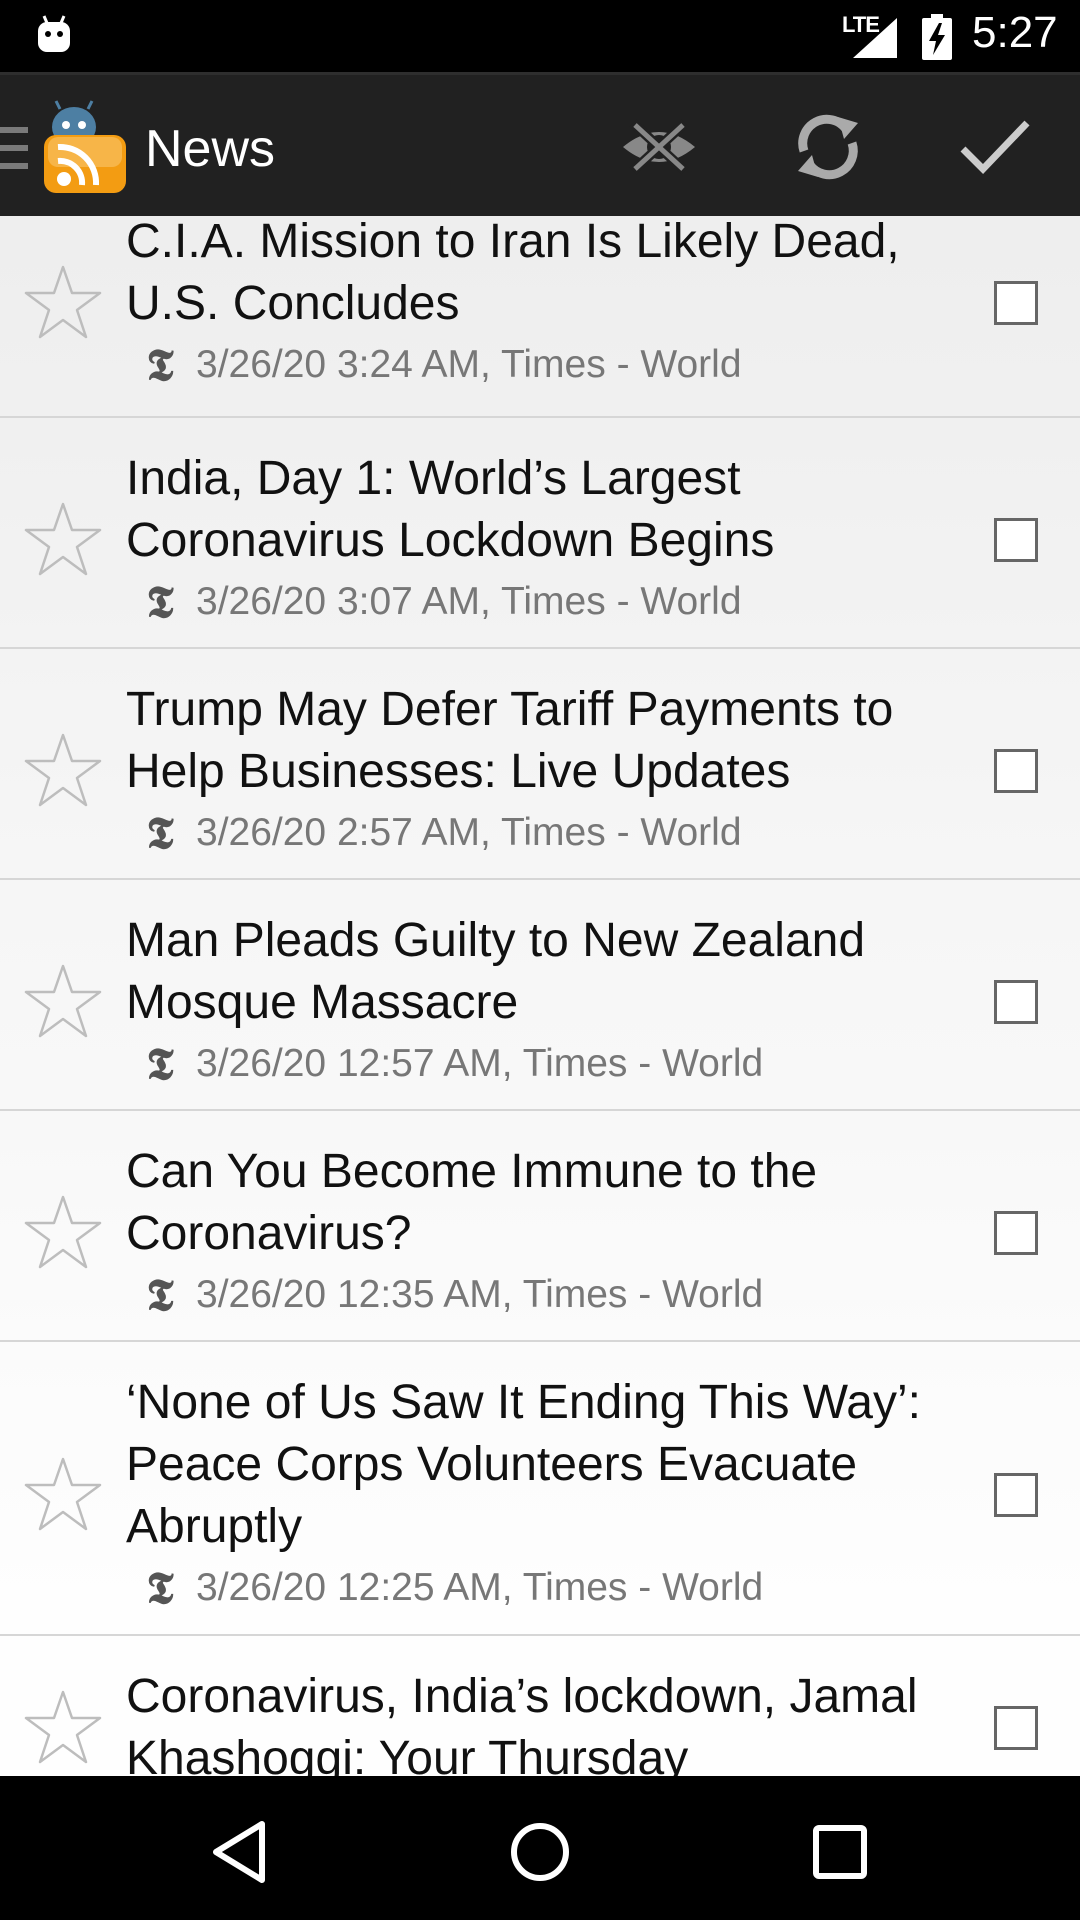  What do you see at coordinates (480, 1063) in the screenshot?
I see `article-date-source: 3/26/20 12:57 AM, Times - World` at bounding box center [480, 1063].